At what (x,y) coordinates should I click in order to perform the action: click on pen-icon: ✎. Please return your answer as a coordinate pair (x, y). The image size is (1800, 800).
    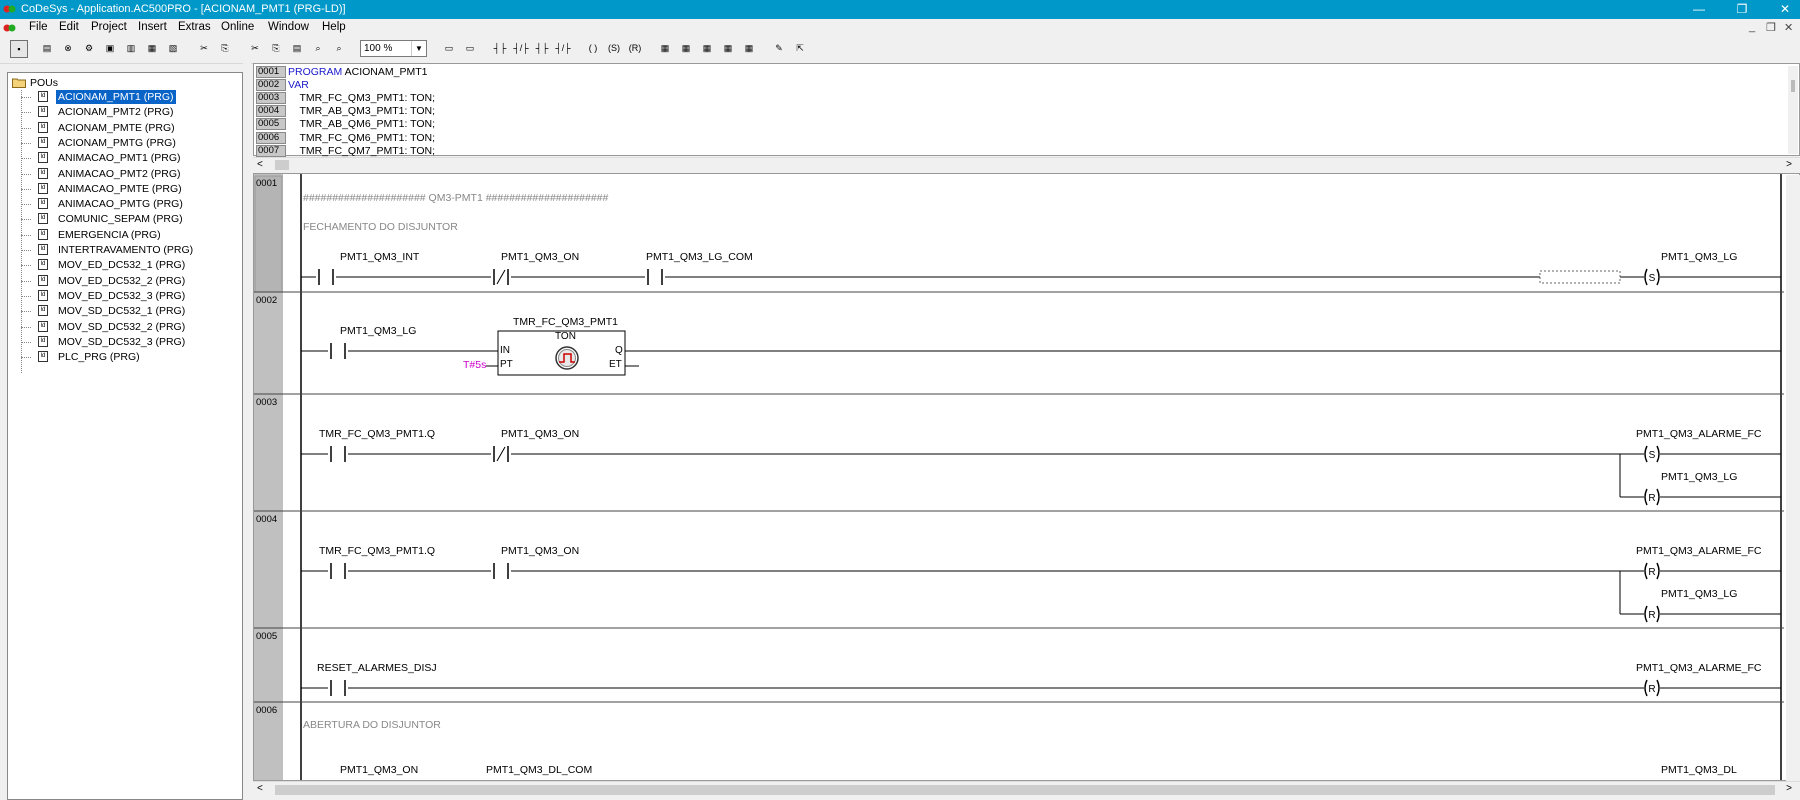
    Looking at the image, I should click on (779, 49).